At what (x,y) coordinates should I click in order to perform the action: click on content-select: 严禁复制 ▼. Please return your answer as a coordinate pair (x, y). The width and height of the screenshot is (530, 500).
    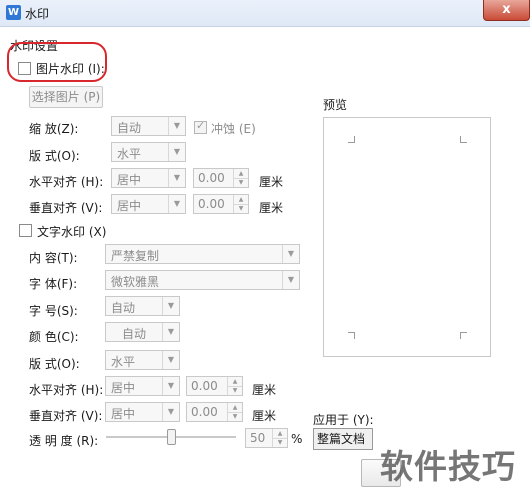
    Looking at the image, I should click on (202, 254).